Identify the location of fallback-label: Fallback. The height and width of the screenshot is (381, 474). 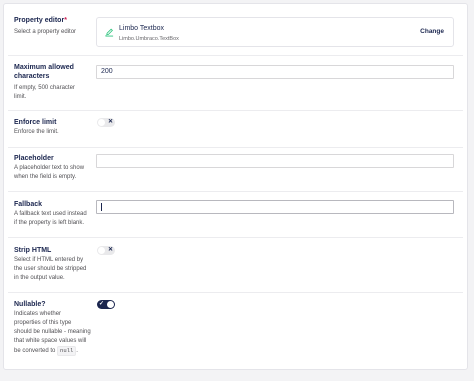
(28, 204).